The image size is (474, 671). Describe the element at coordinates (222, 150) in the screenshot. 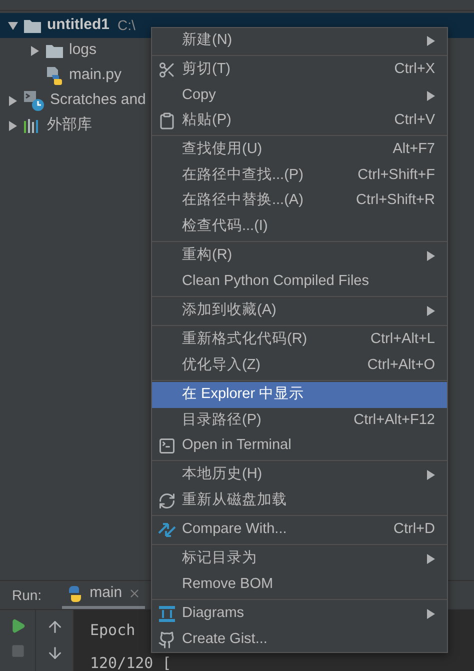

I see `menu-item-label: 查找使用(U)` at that location.